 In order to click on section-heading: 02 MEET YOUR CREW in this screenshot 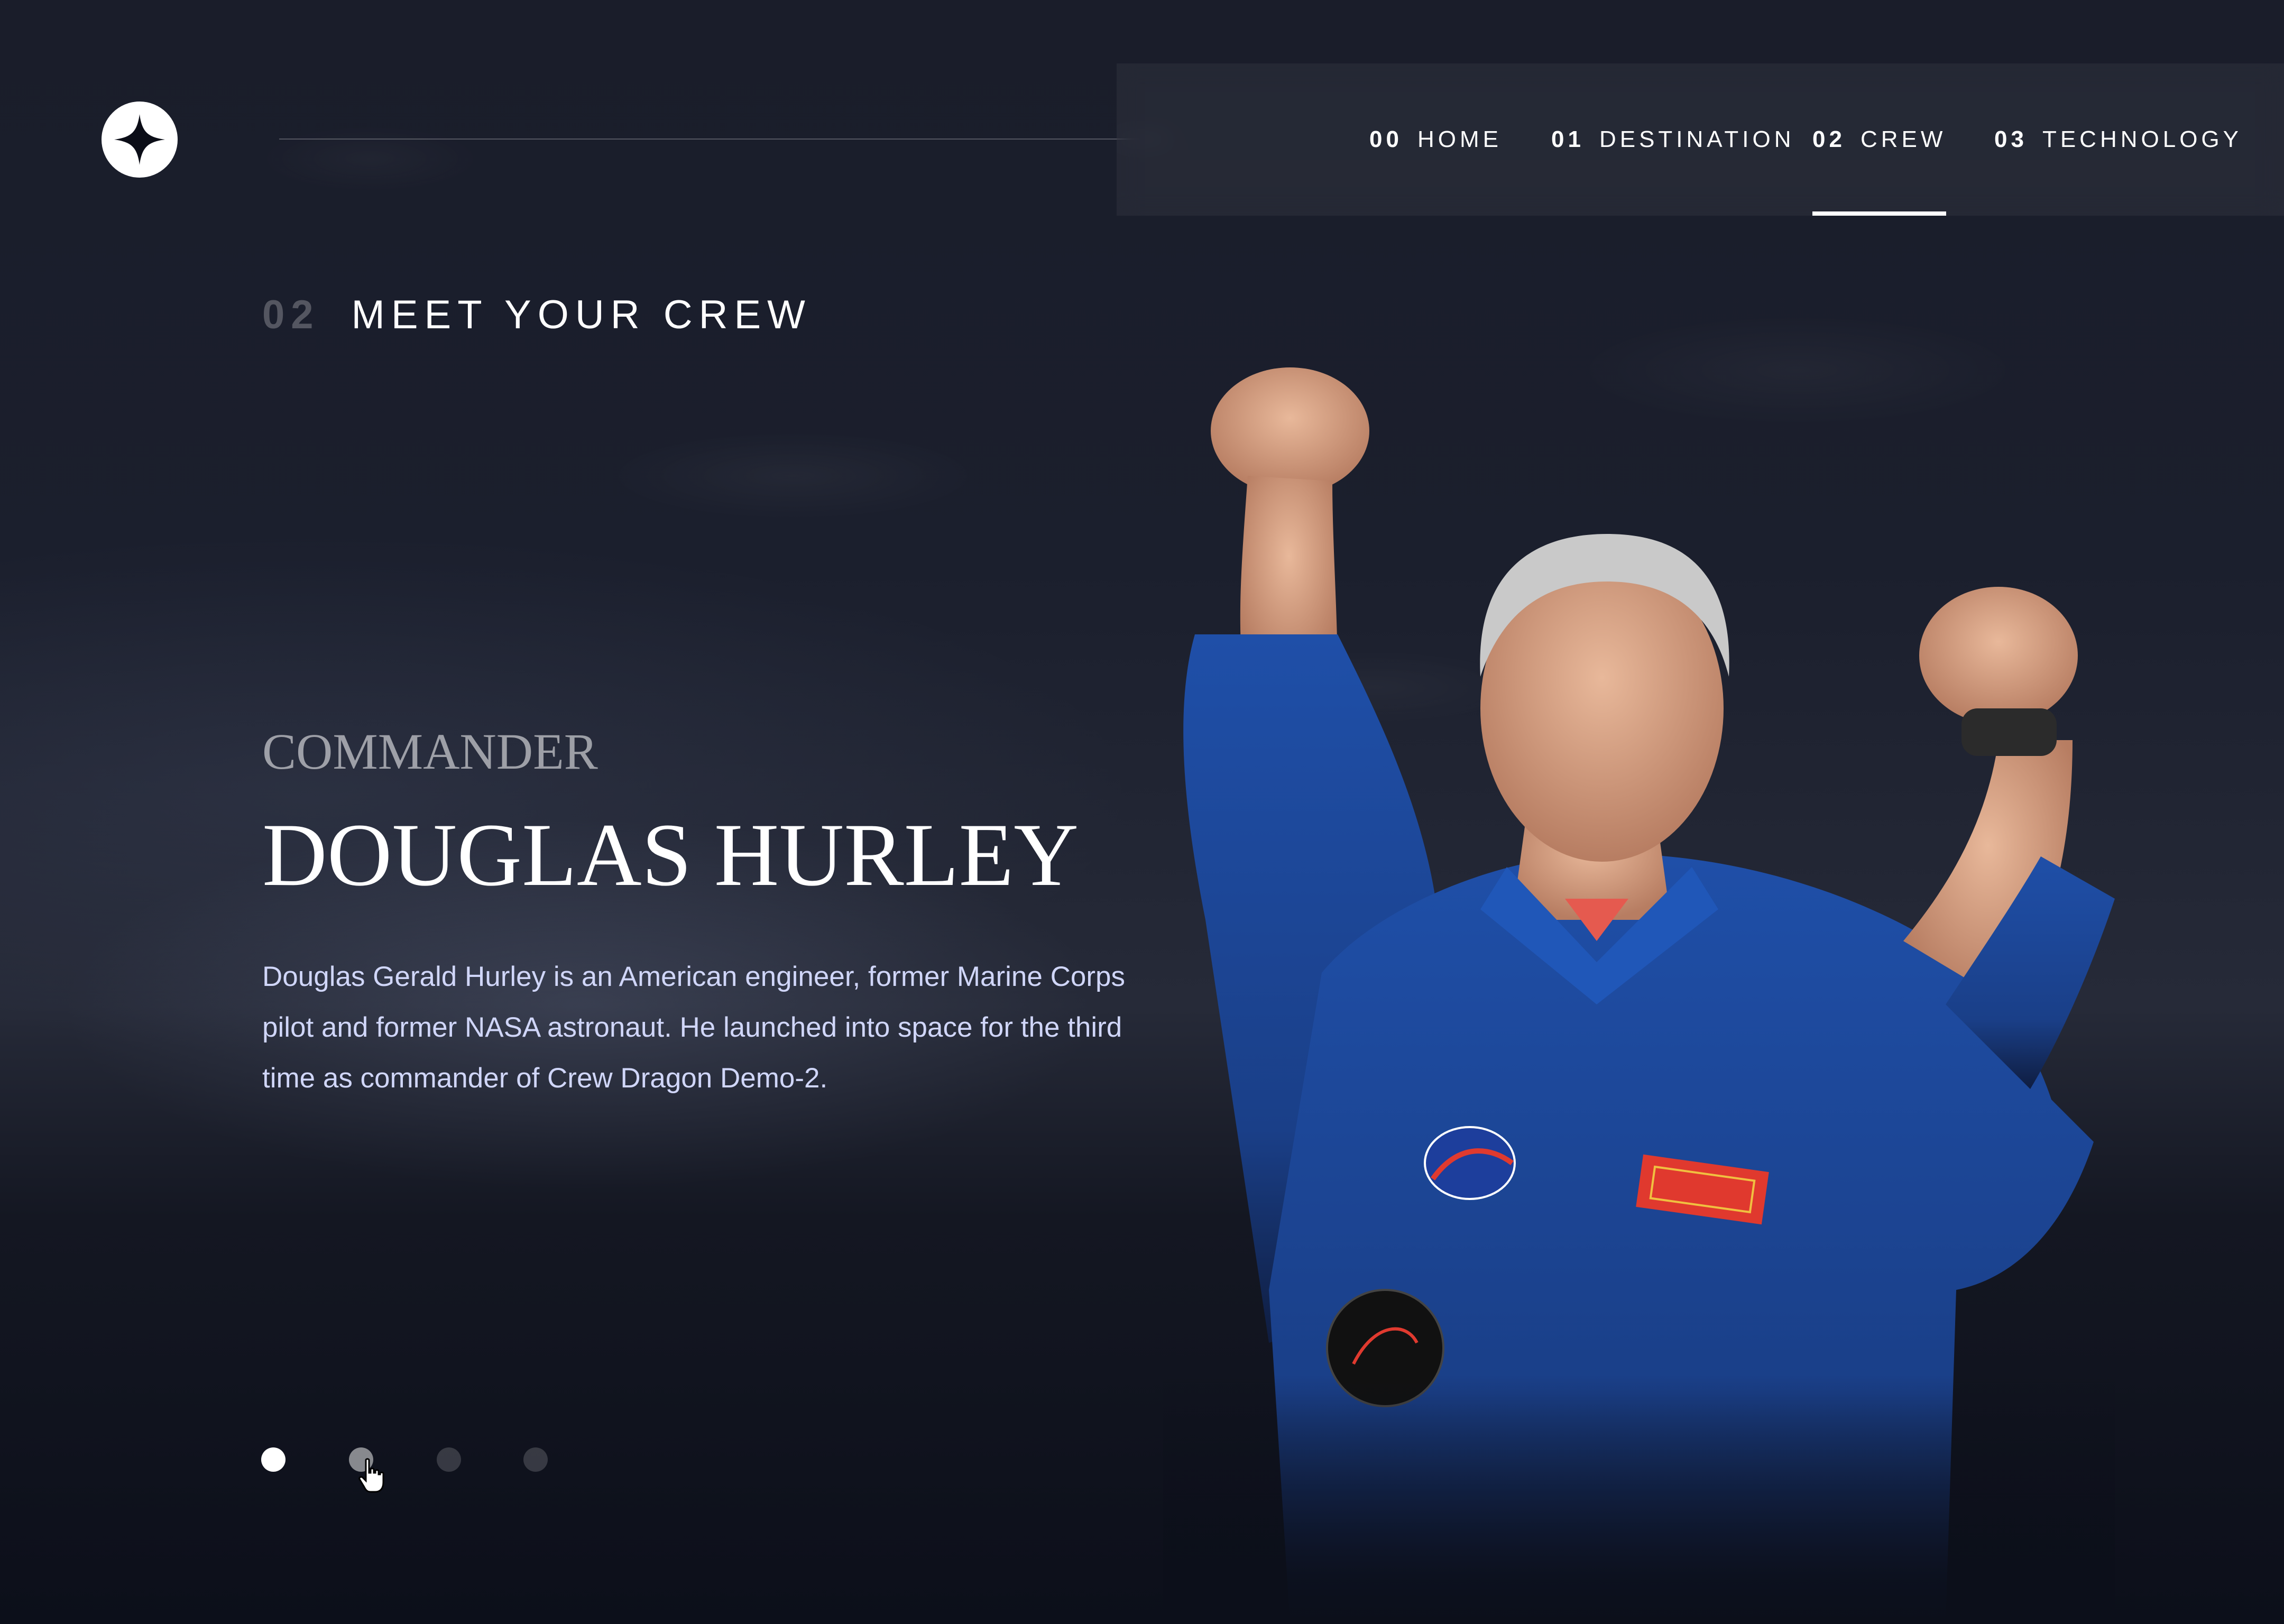, I will do `click(537, 315)`.